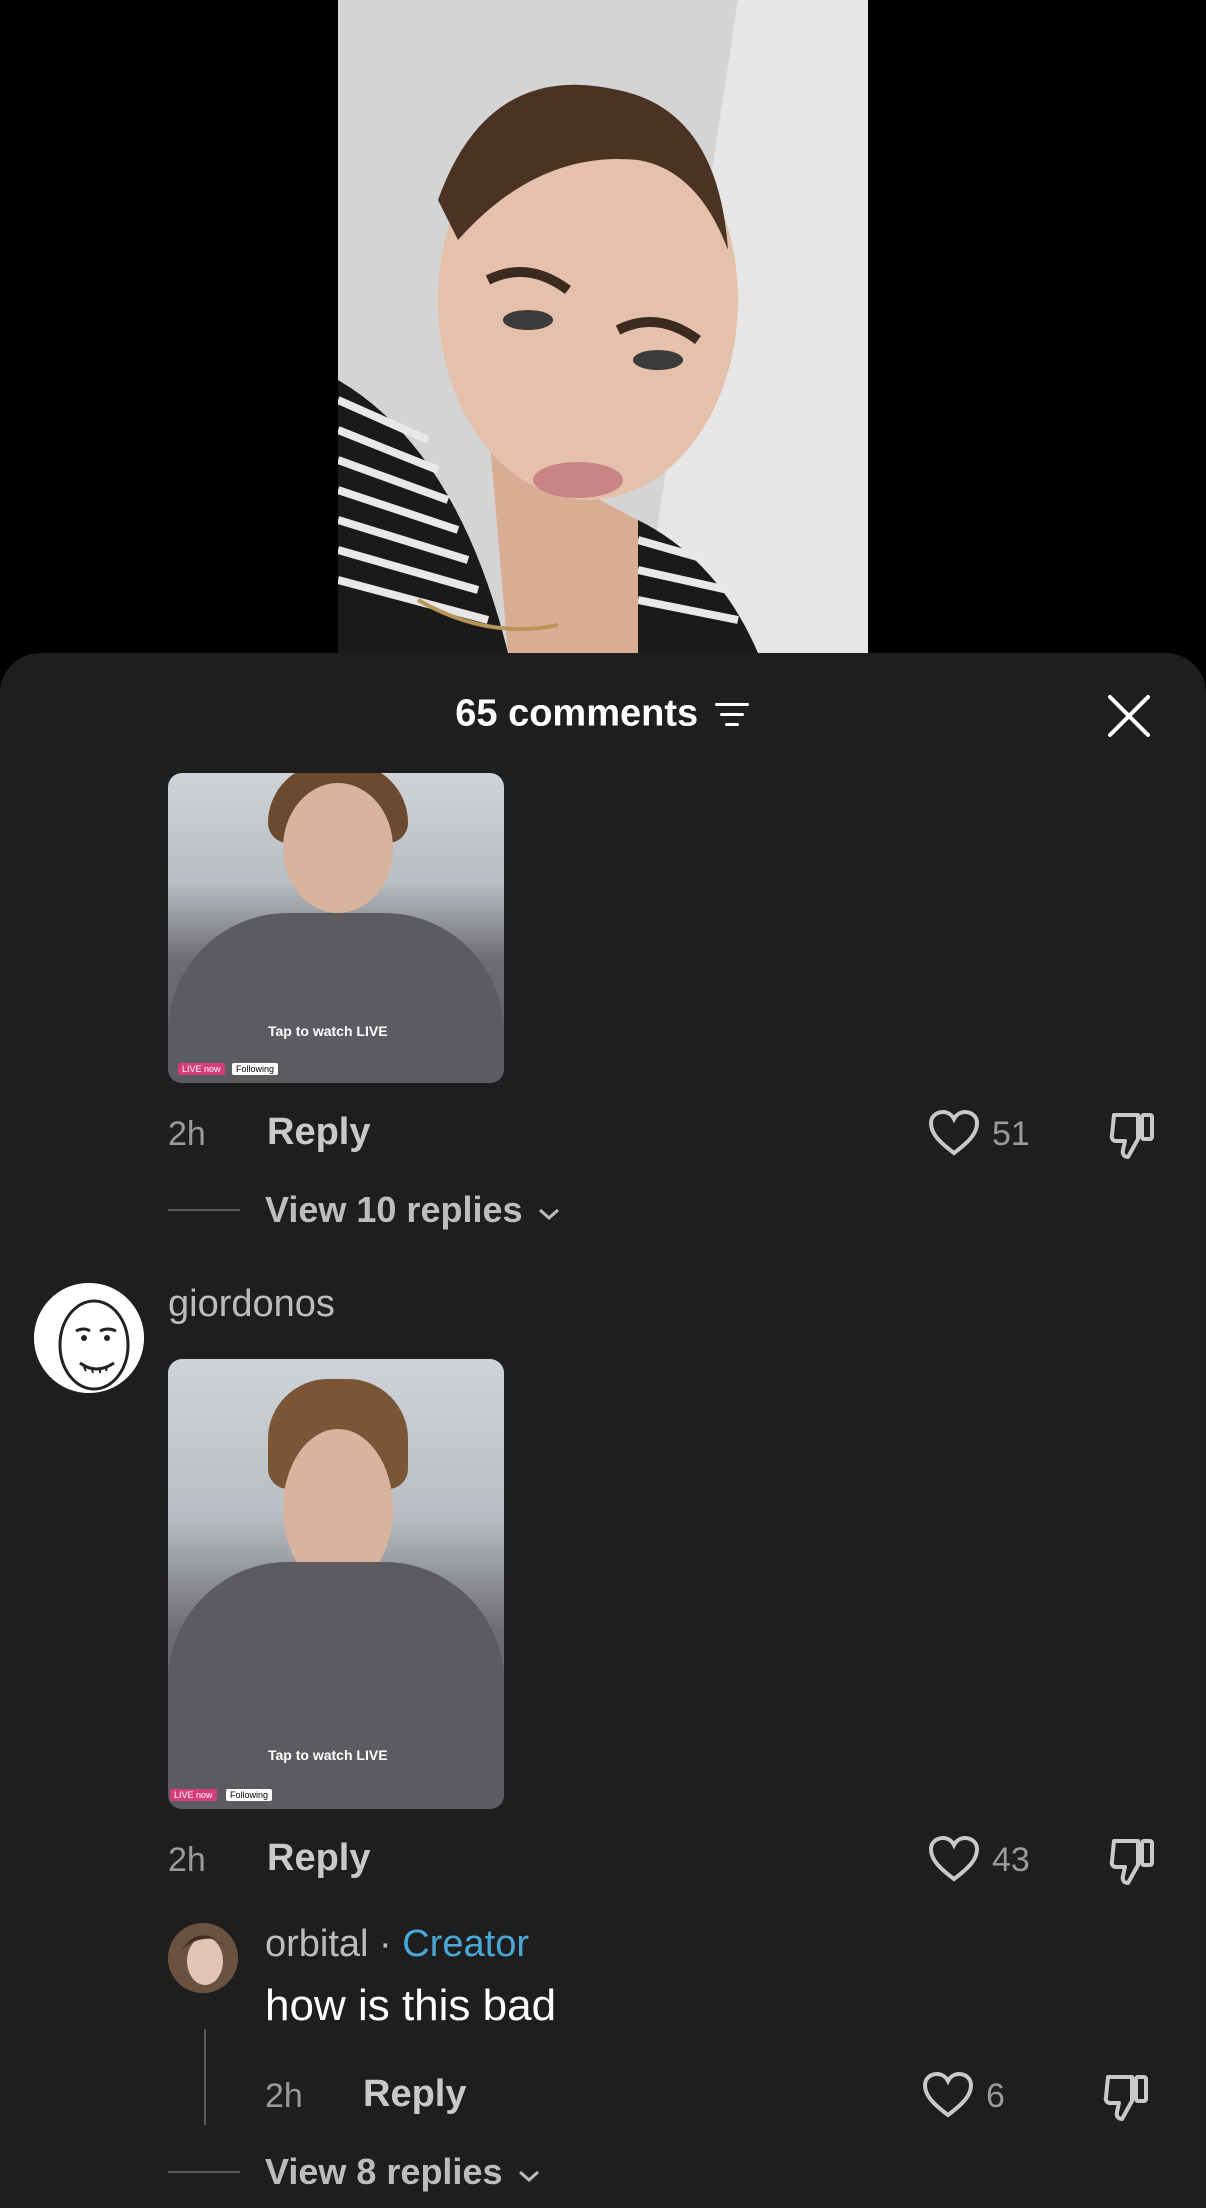  I want to click on view-replies-label: View 8 replies, so click(384, 2171).